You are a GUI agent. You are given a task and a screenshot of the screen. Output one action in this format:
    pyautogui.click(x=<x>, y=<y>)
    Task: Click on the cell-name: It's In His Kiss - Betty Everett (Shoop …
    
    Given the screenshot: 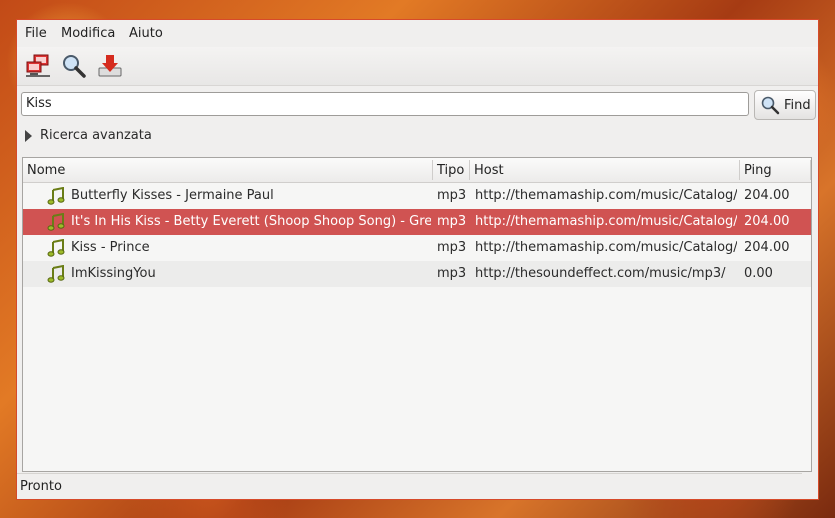 What is the action you would take?
    pyautogui.click(x=251, y=221)
    